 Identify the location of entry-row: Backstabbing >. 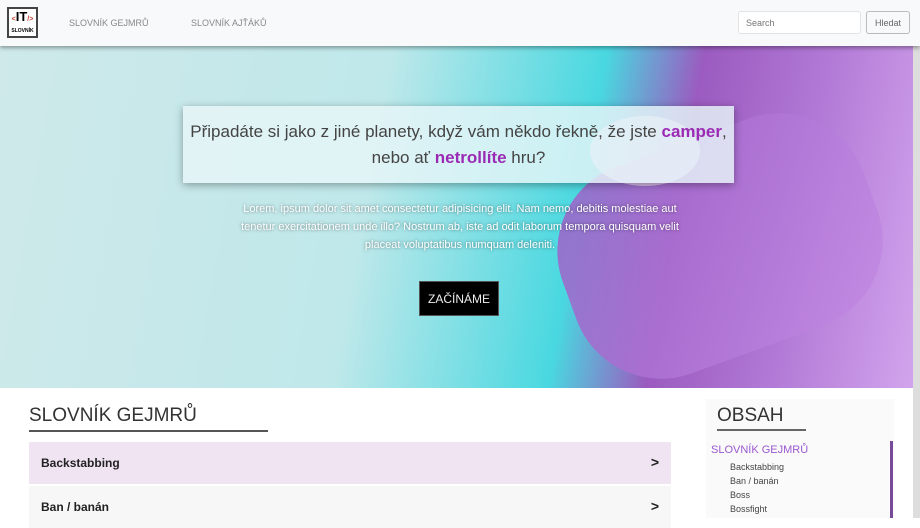
(350, 463).